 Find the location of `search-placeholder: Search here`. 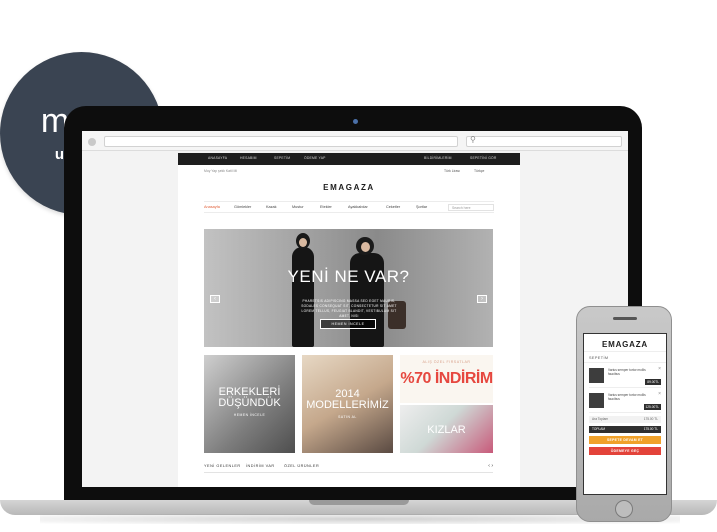

search-placeholder: Search here is located at coordinates (461, 208).